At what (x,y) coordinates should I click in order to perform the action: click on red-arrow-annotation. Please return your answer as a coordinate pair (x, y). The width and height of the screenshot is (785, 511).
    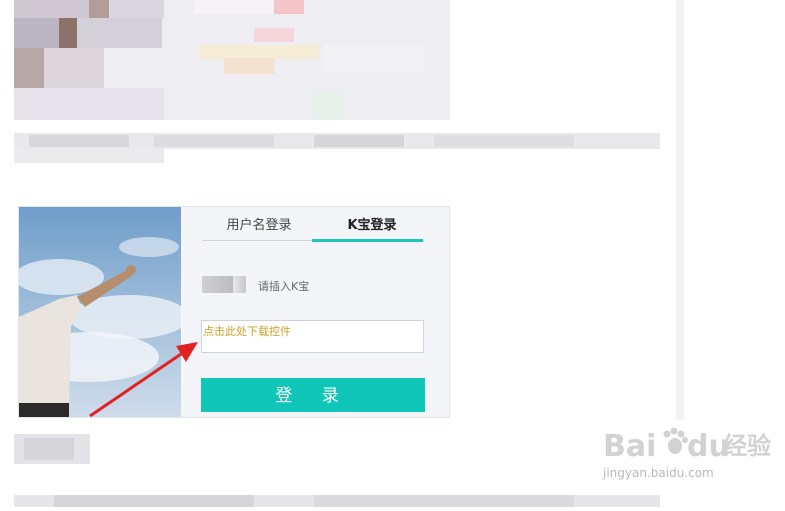
    Looking at the image, I should click on (143, 380).